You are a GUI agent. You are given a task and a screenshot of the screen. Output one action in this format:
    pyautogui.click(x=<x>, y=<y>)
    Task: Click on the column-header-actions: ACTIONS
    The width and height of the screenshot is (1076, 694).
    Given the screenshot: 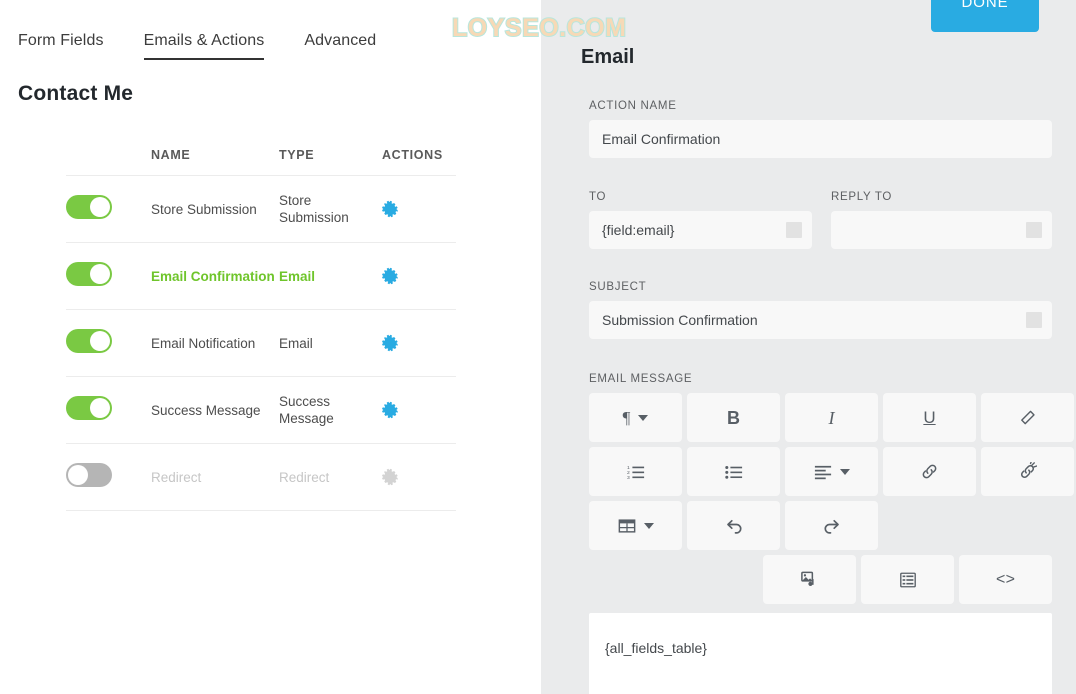 What is the action you would take?
    pyautogui.click(x=412, y=155)
    